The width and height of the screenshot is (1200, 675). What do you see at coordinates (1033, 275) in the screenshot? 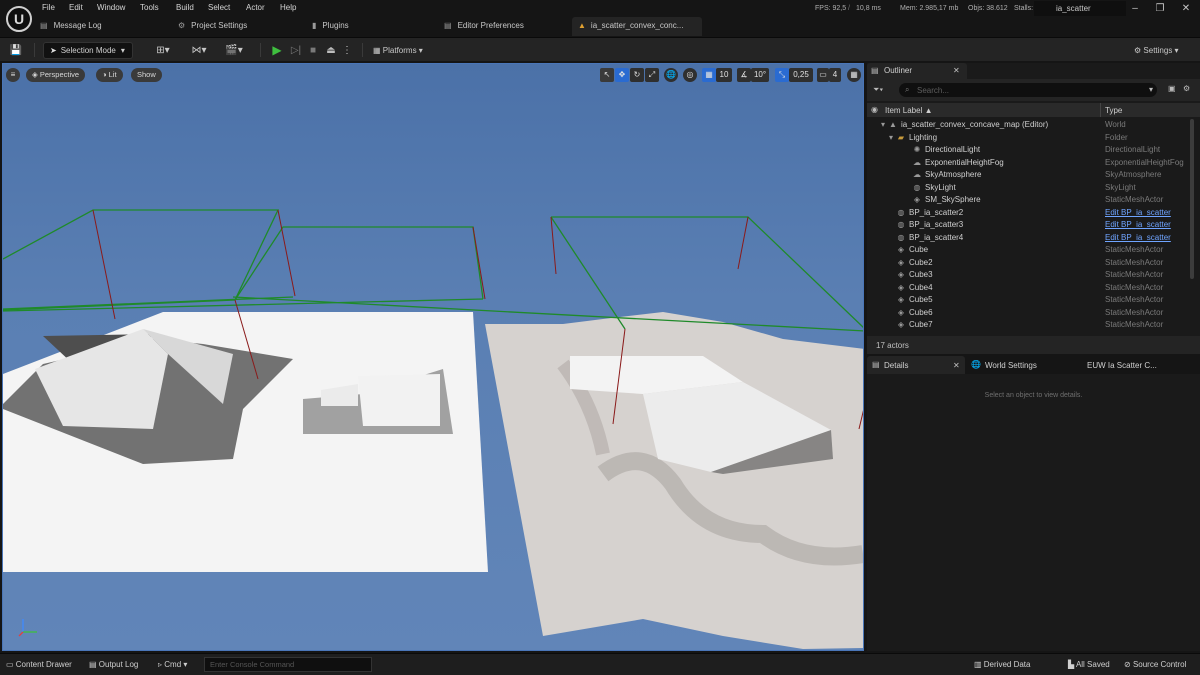
I see `outliner-row: ◈ Cube3 StaticMeshActor` at bounding box center [1033, 275].